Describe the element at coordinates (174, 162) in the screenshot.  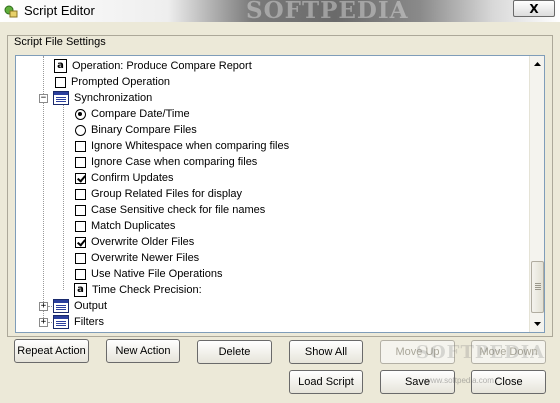
I see `tree-item-label: Ignore Case when comparing files` at that location.